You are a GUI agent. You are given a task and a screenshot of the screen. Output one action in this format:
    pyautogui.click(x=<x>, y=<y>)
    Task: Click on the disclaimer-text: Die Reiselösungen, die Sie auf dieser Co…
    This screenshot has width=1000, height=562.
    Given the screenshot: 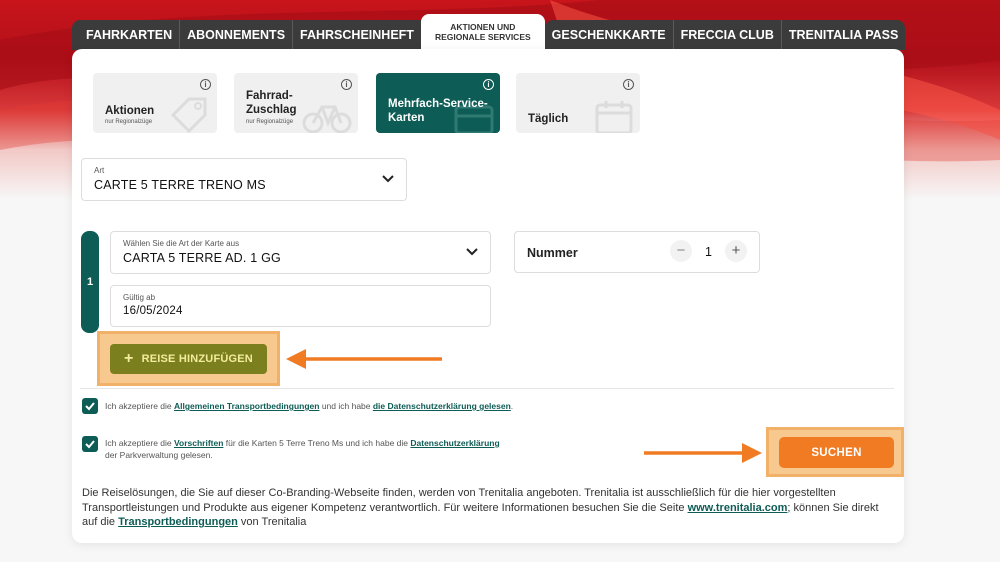 What is the action you would take?
    pyautogui.click(x=488, y=508)
    